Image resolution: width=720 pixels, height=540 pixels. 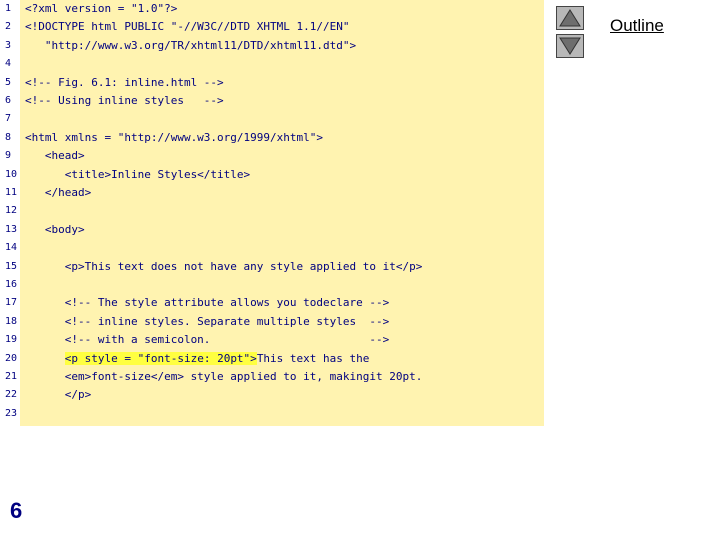 What do you see at coordinates (272, 248) in the screenshot?
I see `code-line: 14` at bounding box center [272, 248].